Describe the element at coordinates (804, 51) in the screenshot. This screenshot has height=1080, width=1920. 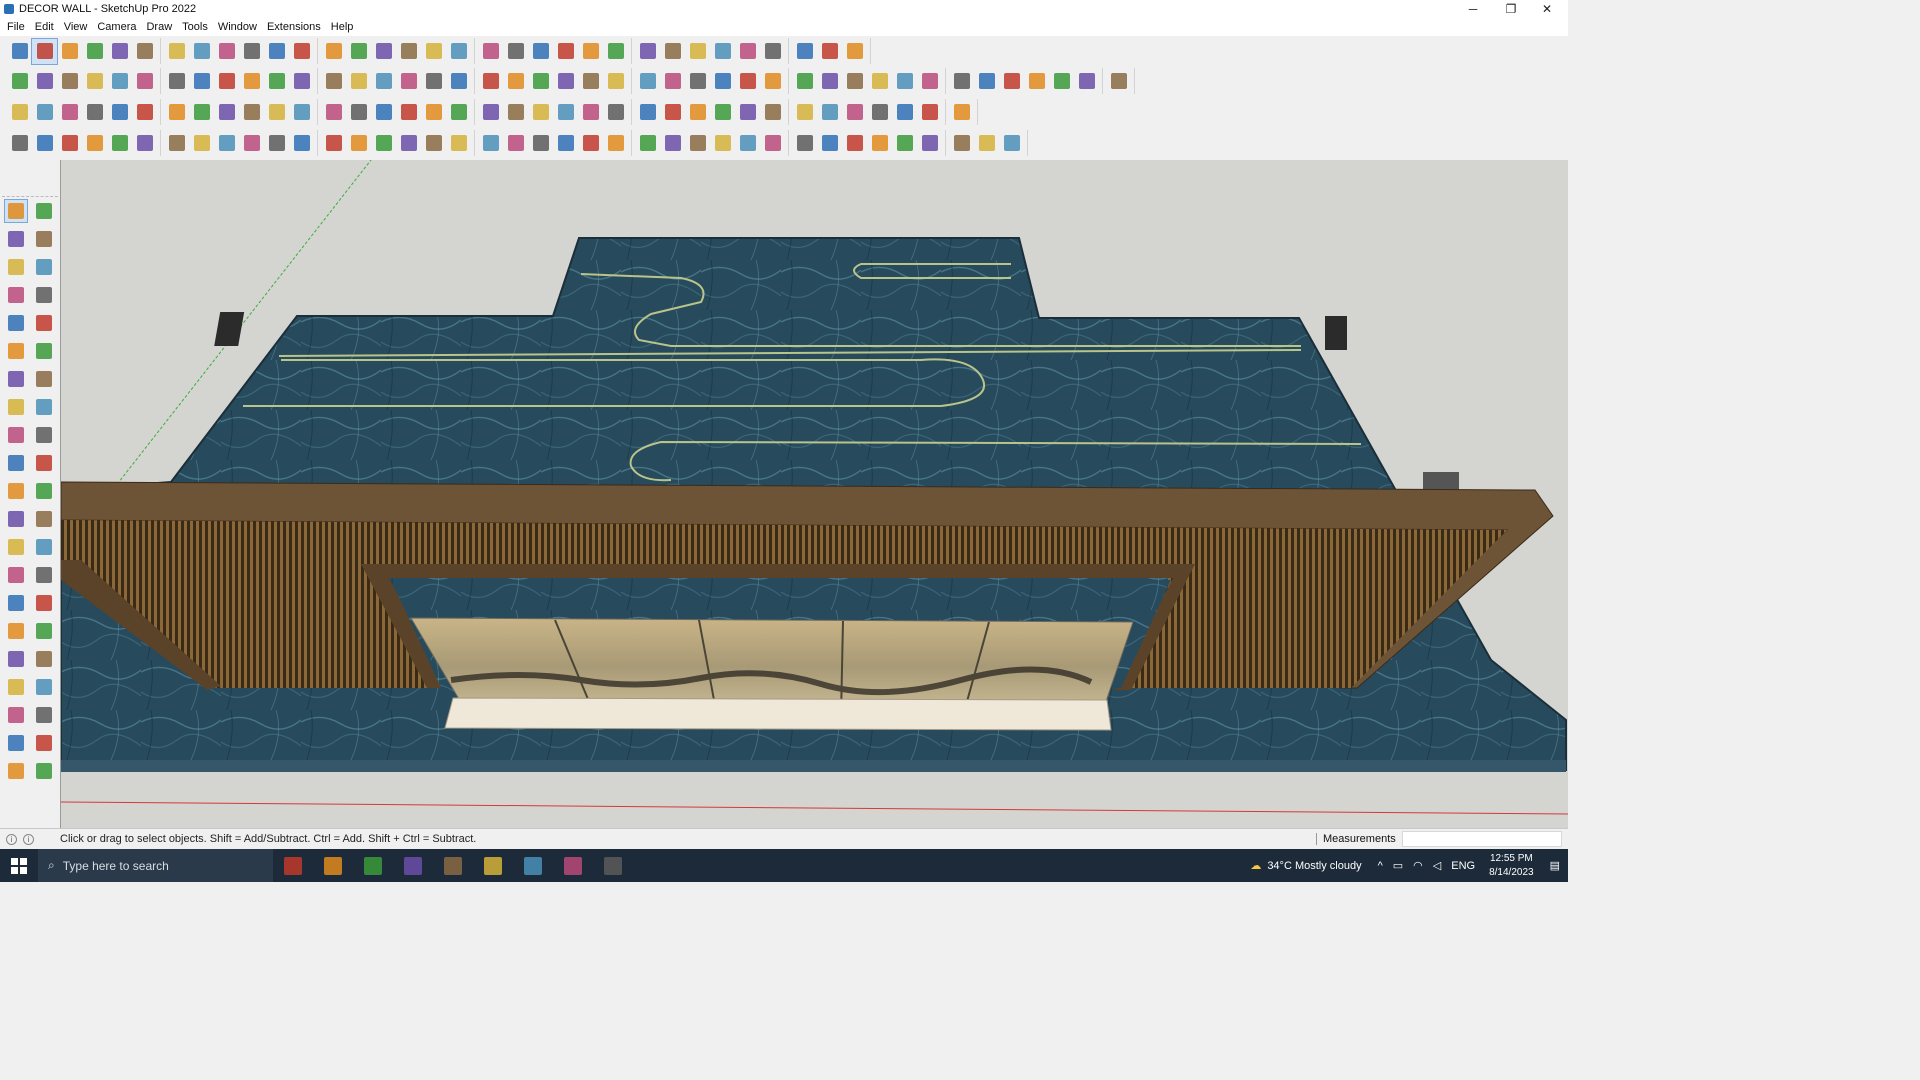
I see `undo-icon` at that location.